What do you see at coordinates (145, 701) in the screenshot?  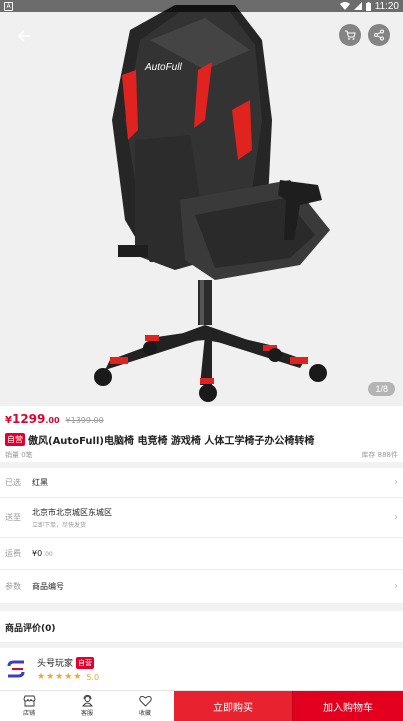 I see `heart-icon` at bounding box center [145, 701].